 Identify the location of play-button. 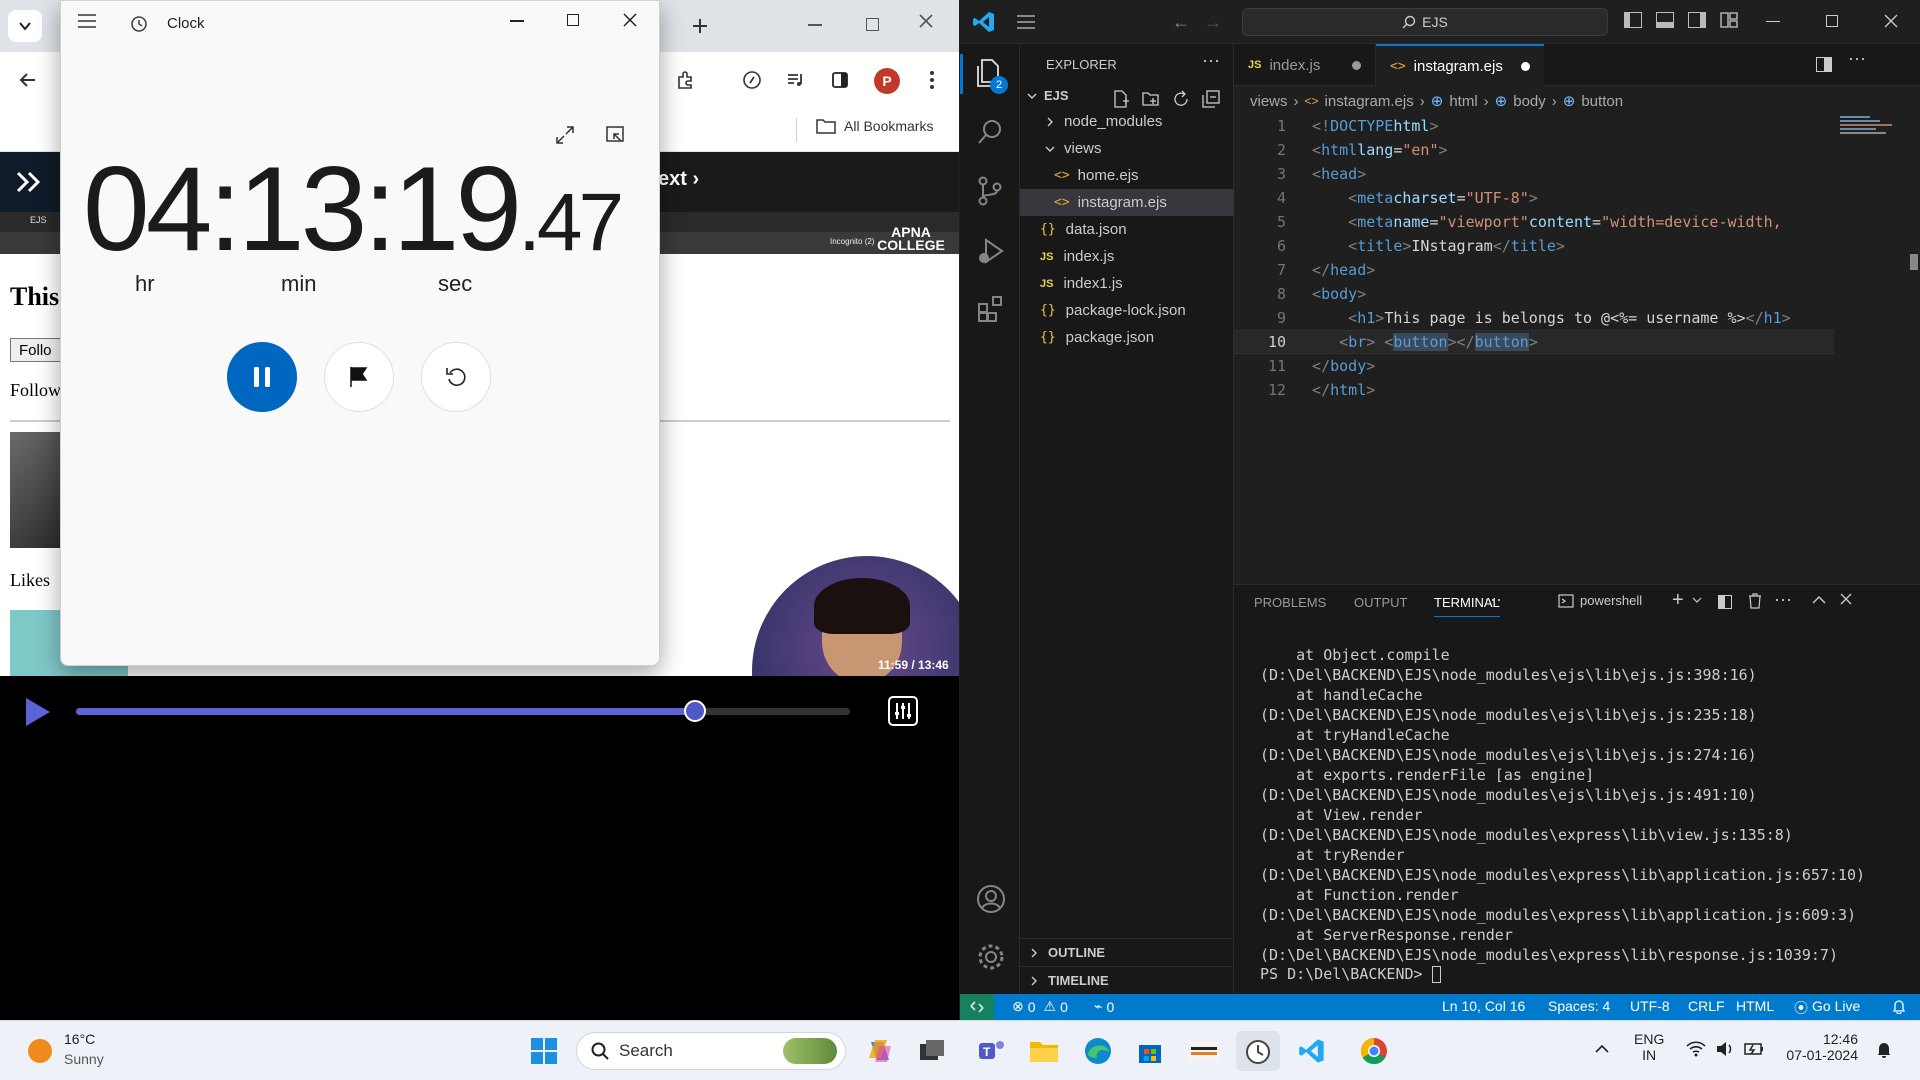
(38, 712).